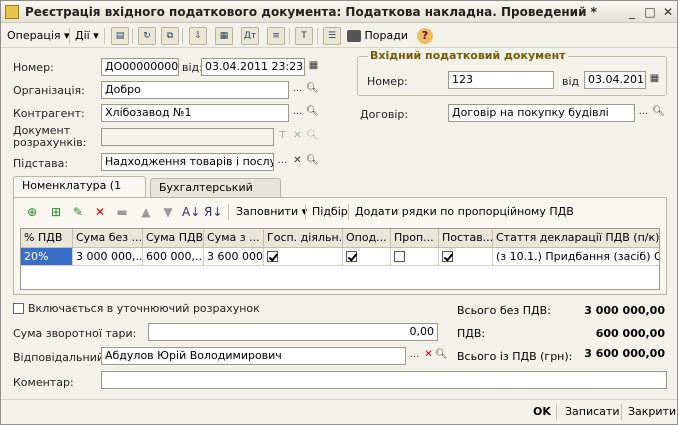 Image resolution: width=678 pixels, height=425 pixels. I want to click on cell-article: (з 10.1.) Придбання (засіб) ОЗ), so click(576, 257).